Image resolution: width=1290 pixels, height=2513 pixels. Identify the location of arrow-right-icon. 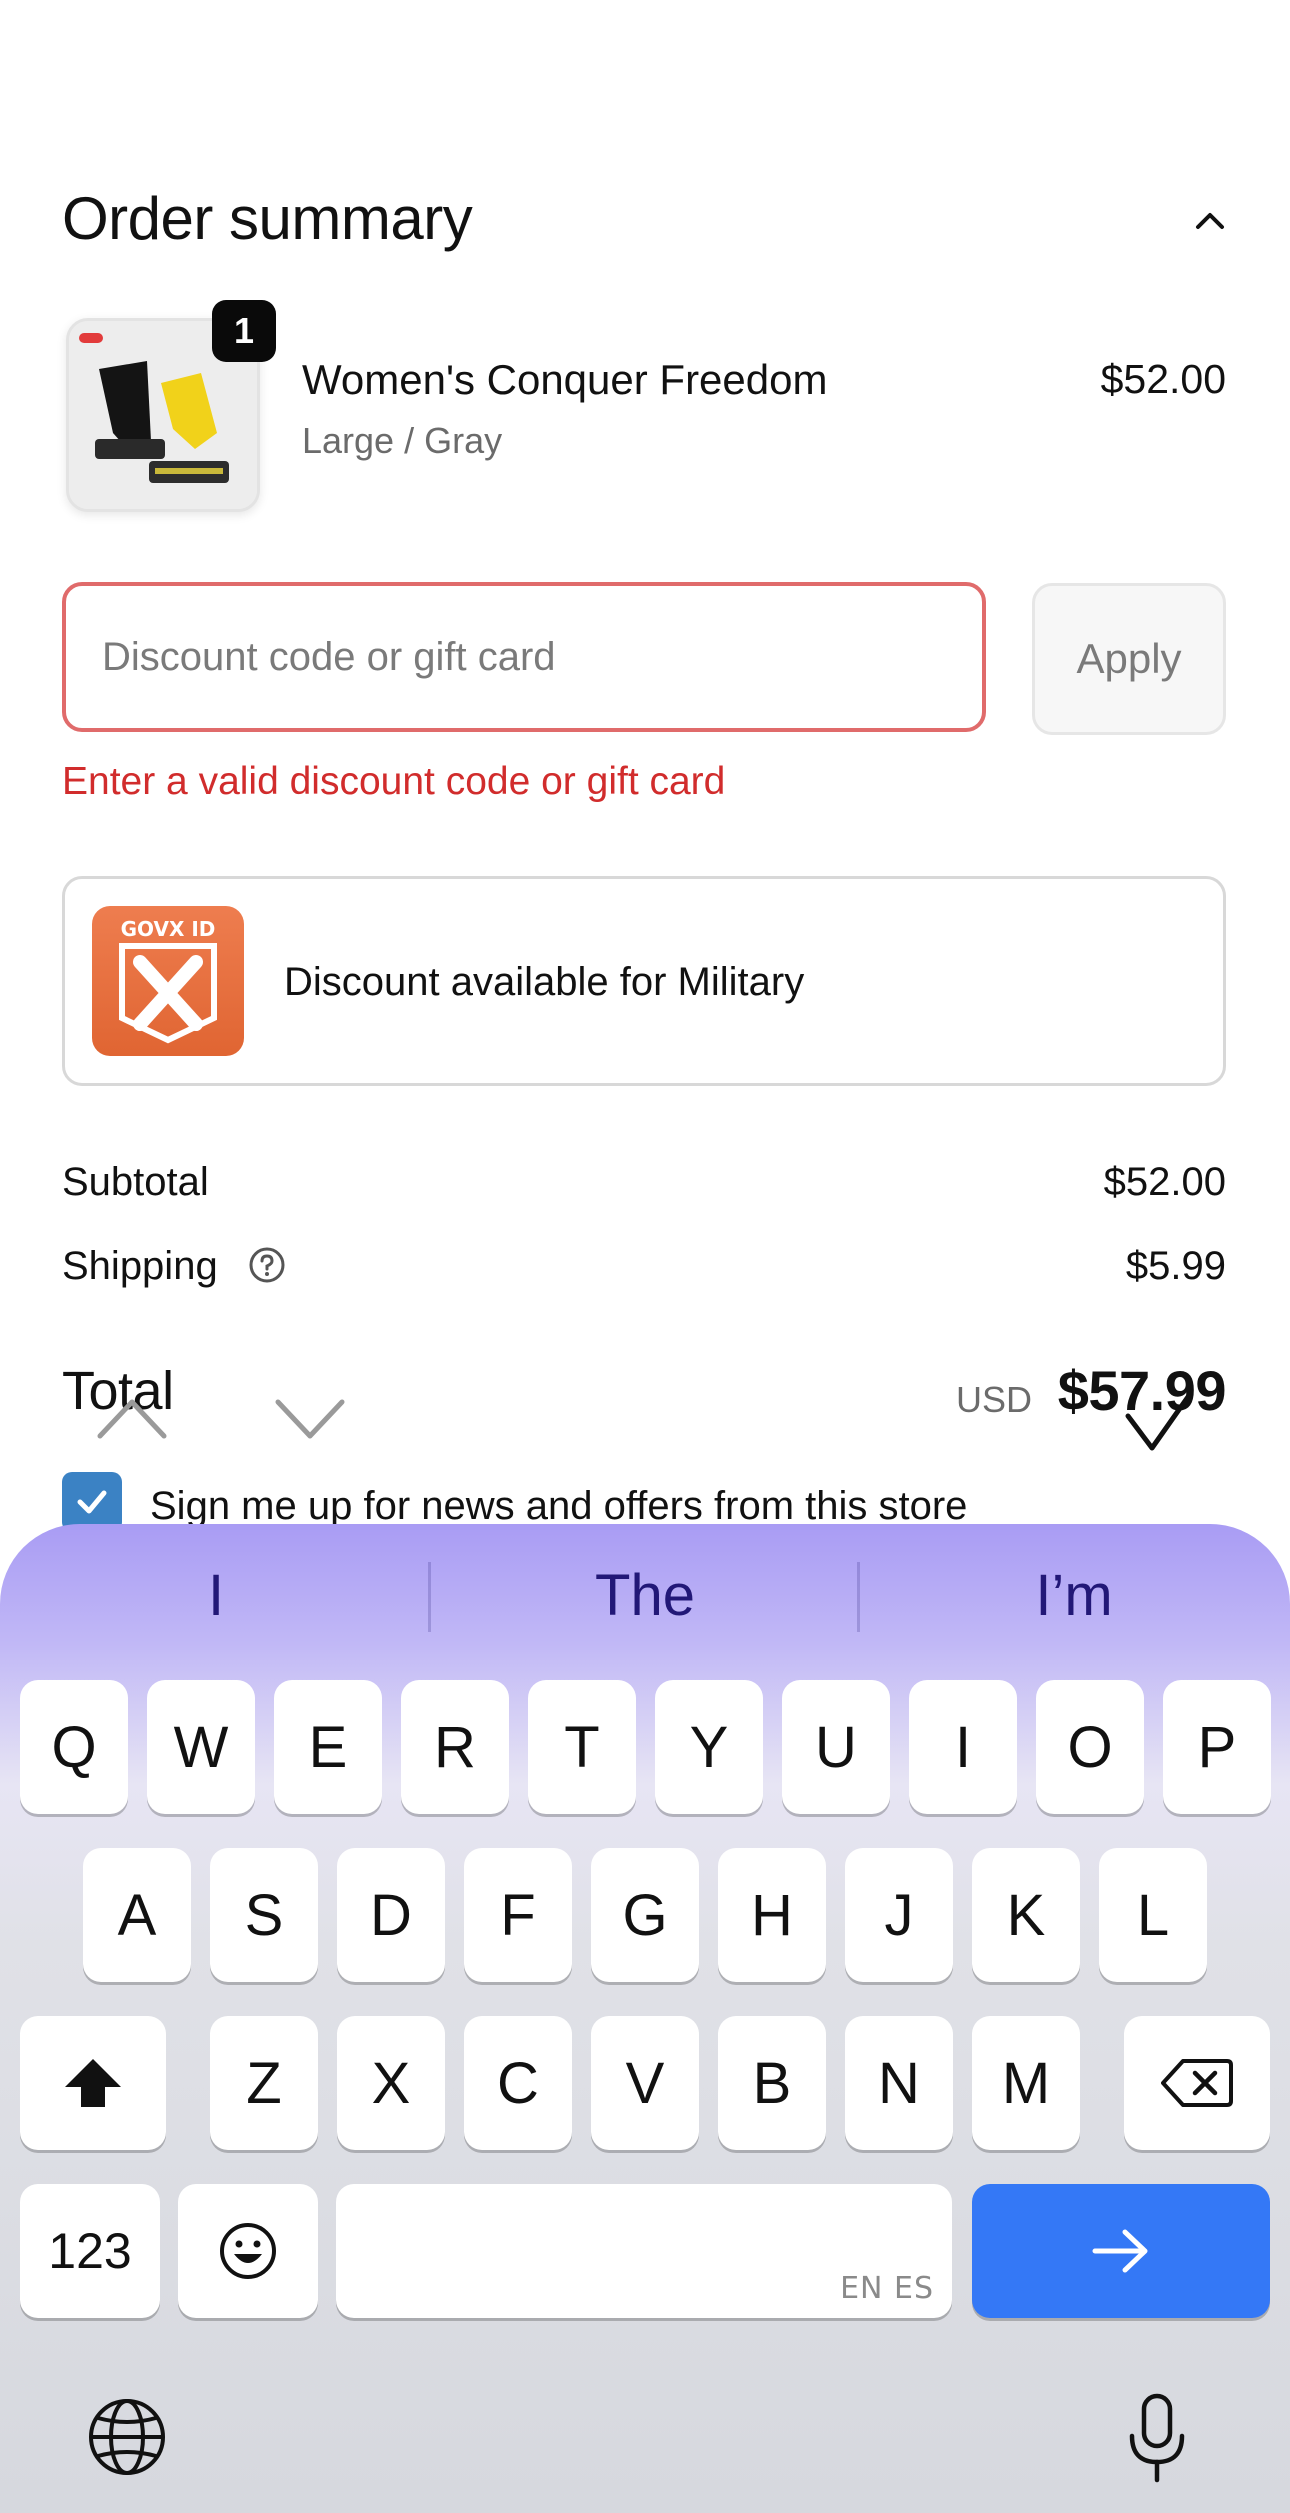
(1120, 2251).